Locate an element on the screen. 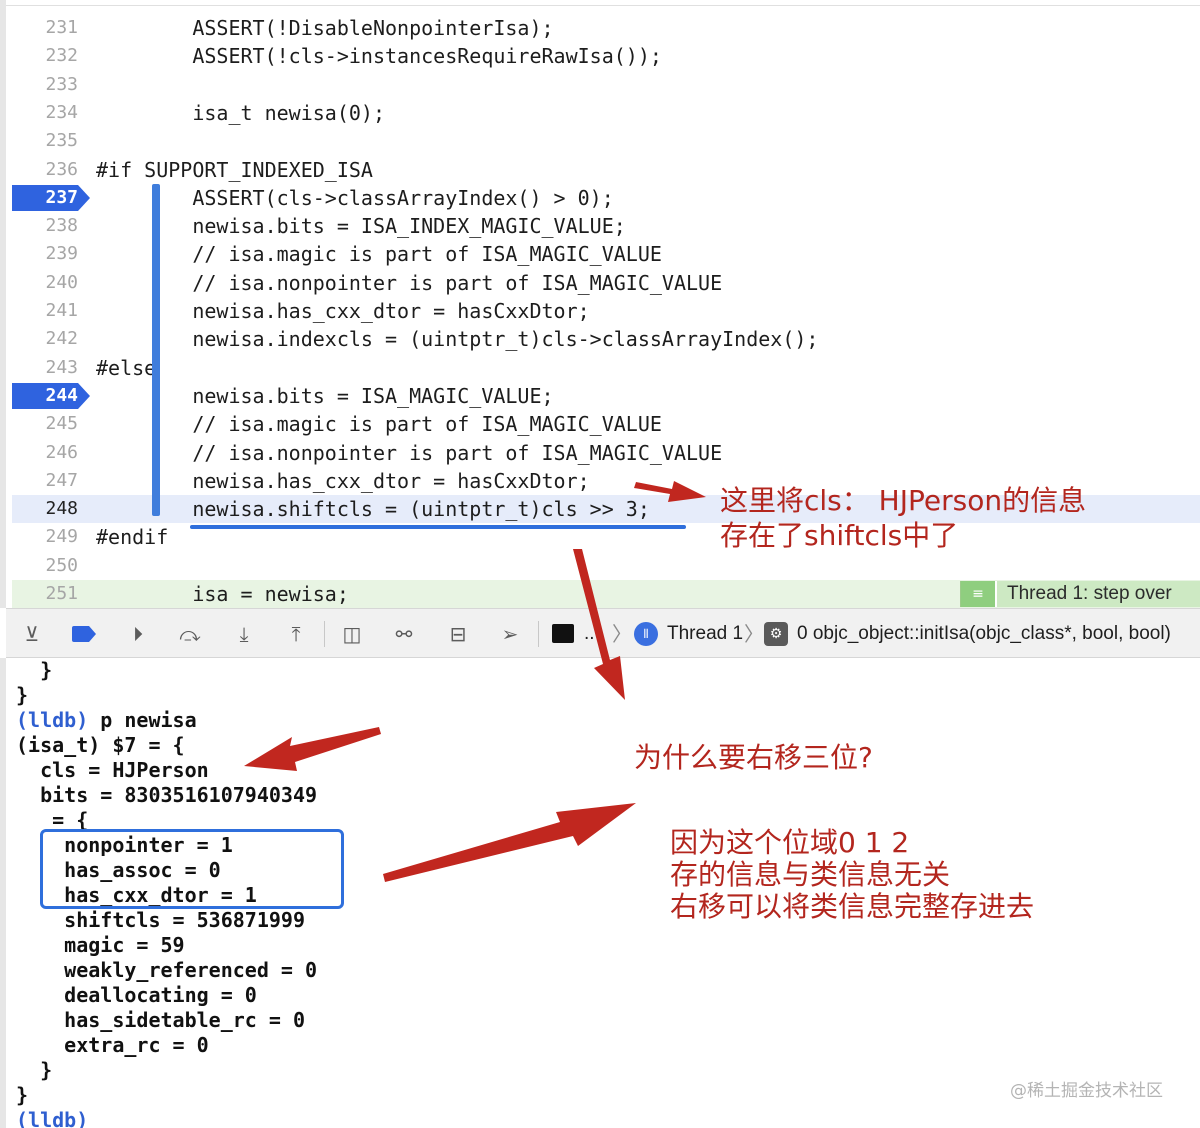 Image resolution: width=1200 pixels, height=1128 pixels. annotation-question: 为什么要右移三位? is located at coordinates (753, 757).